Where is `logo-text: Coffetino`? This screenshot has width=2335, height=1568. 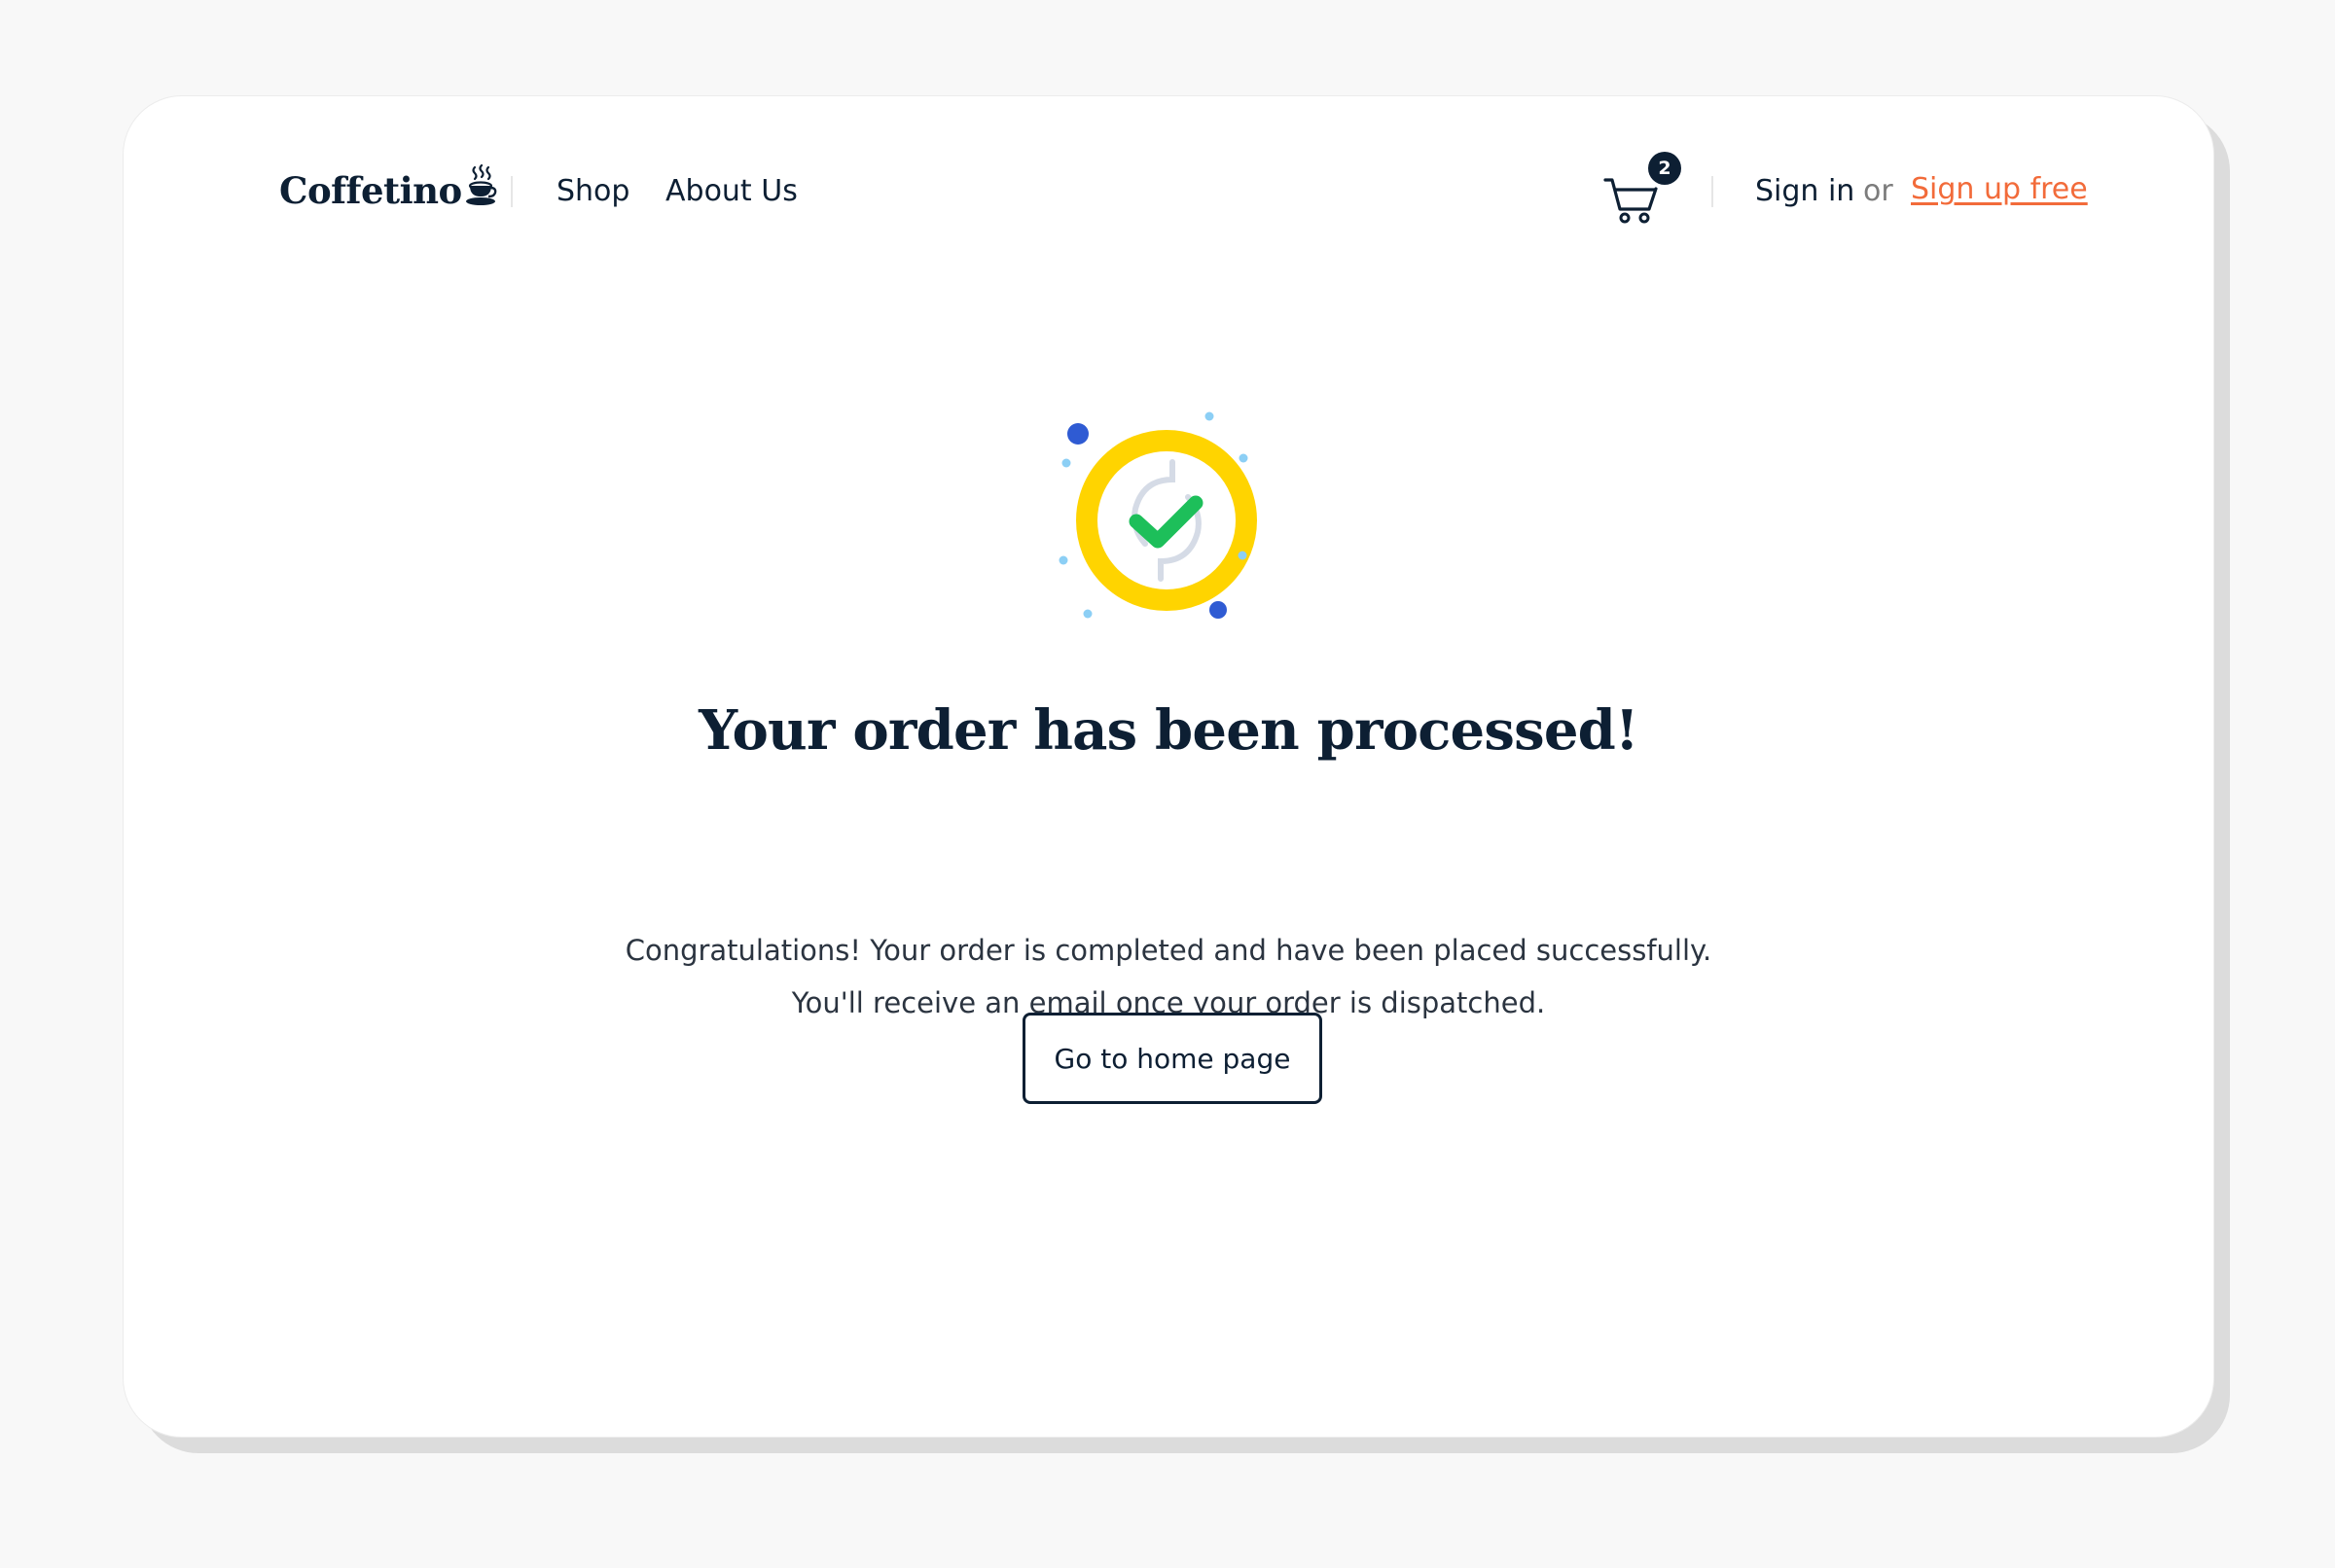
logo-text: Coffetino is located at coordinates (370, 190).